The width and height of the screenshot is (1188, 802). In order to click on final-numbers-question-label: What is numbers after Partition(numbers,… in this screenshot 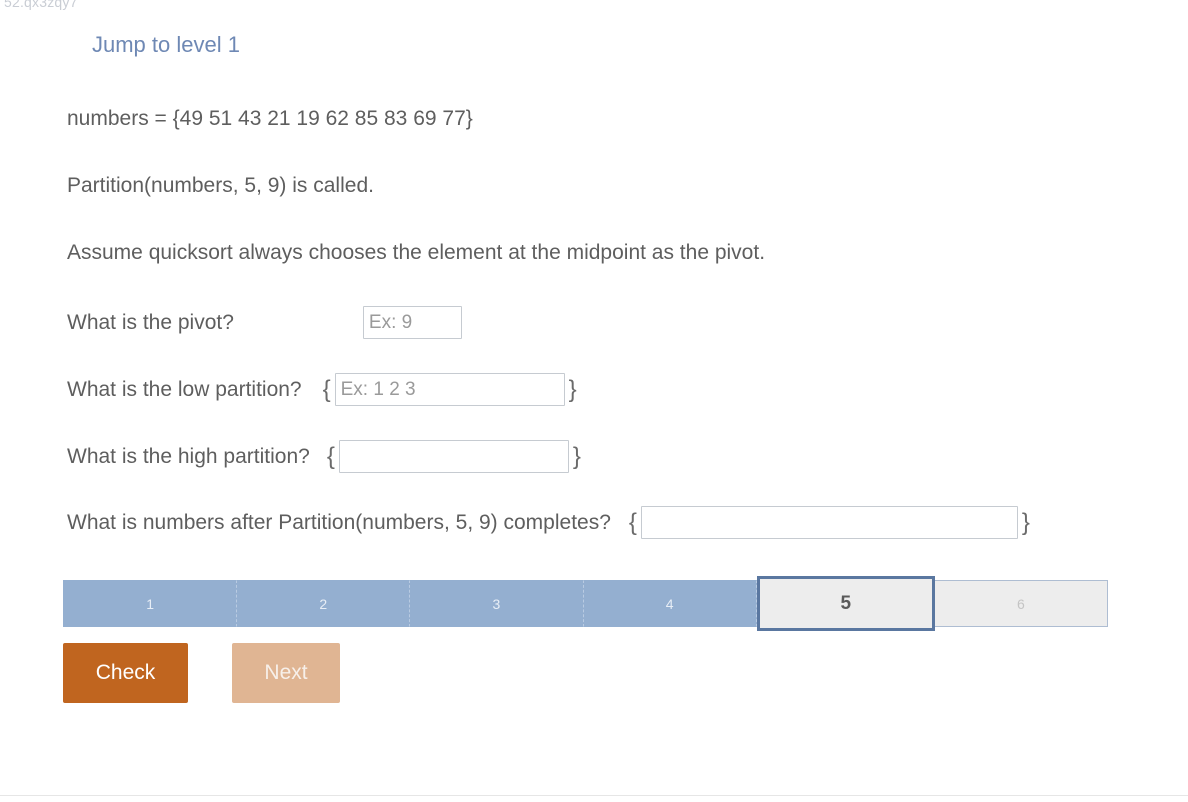, I will do `click(339, 522)`.